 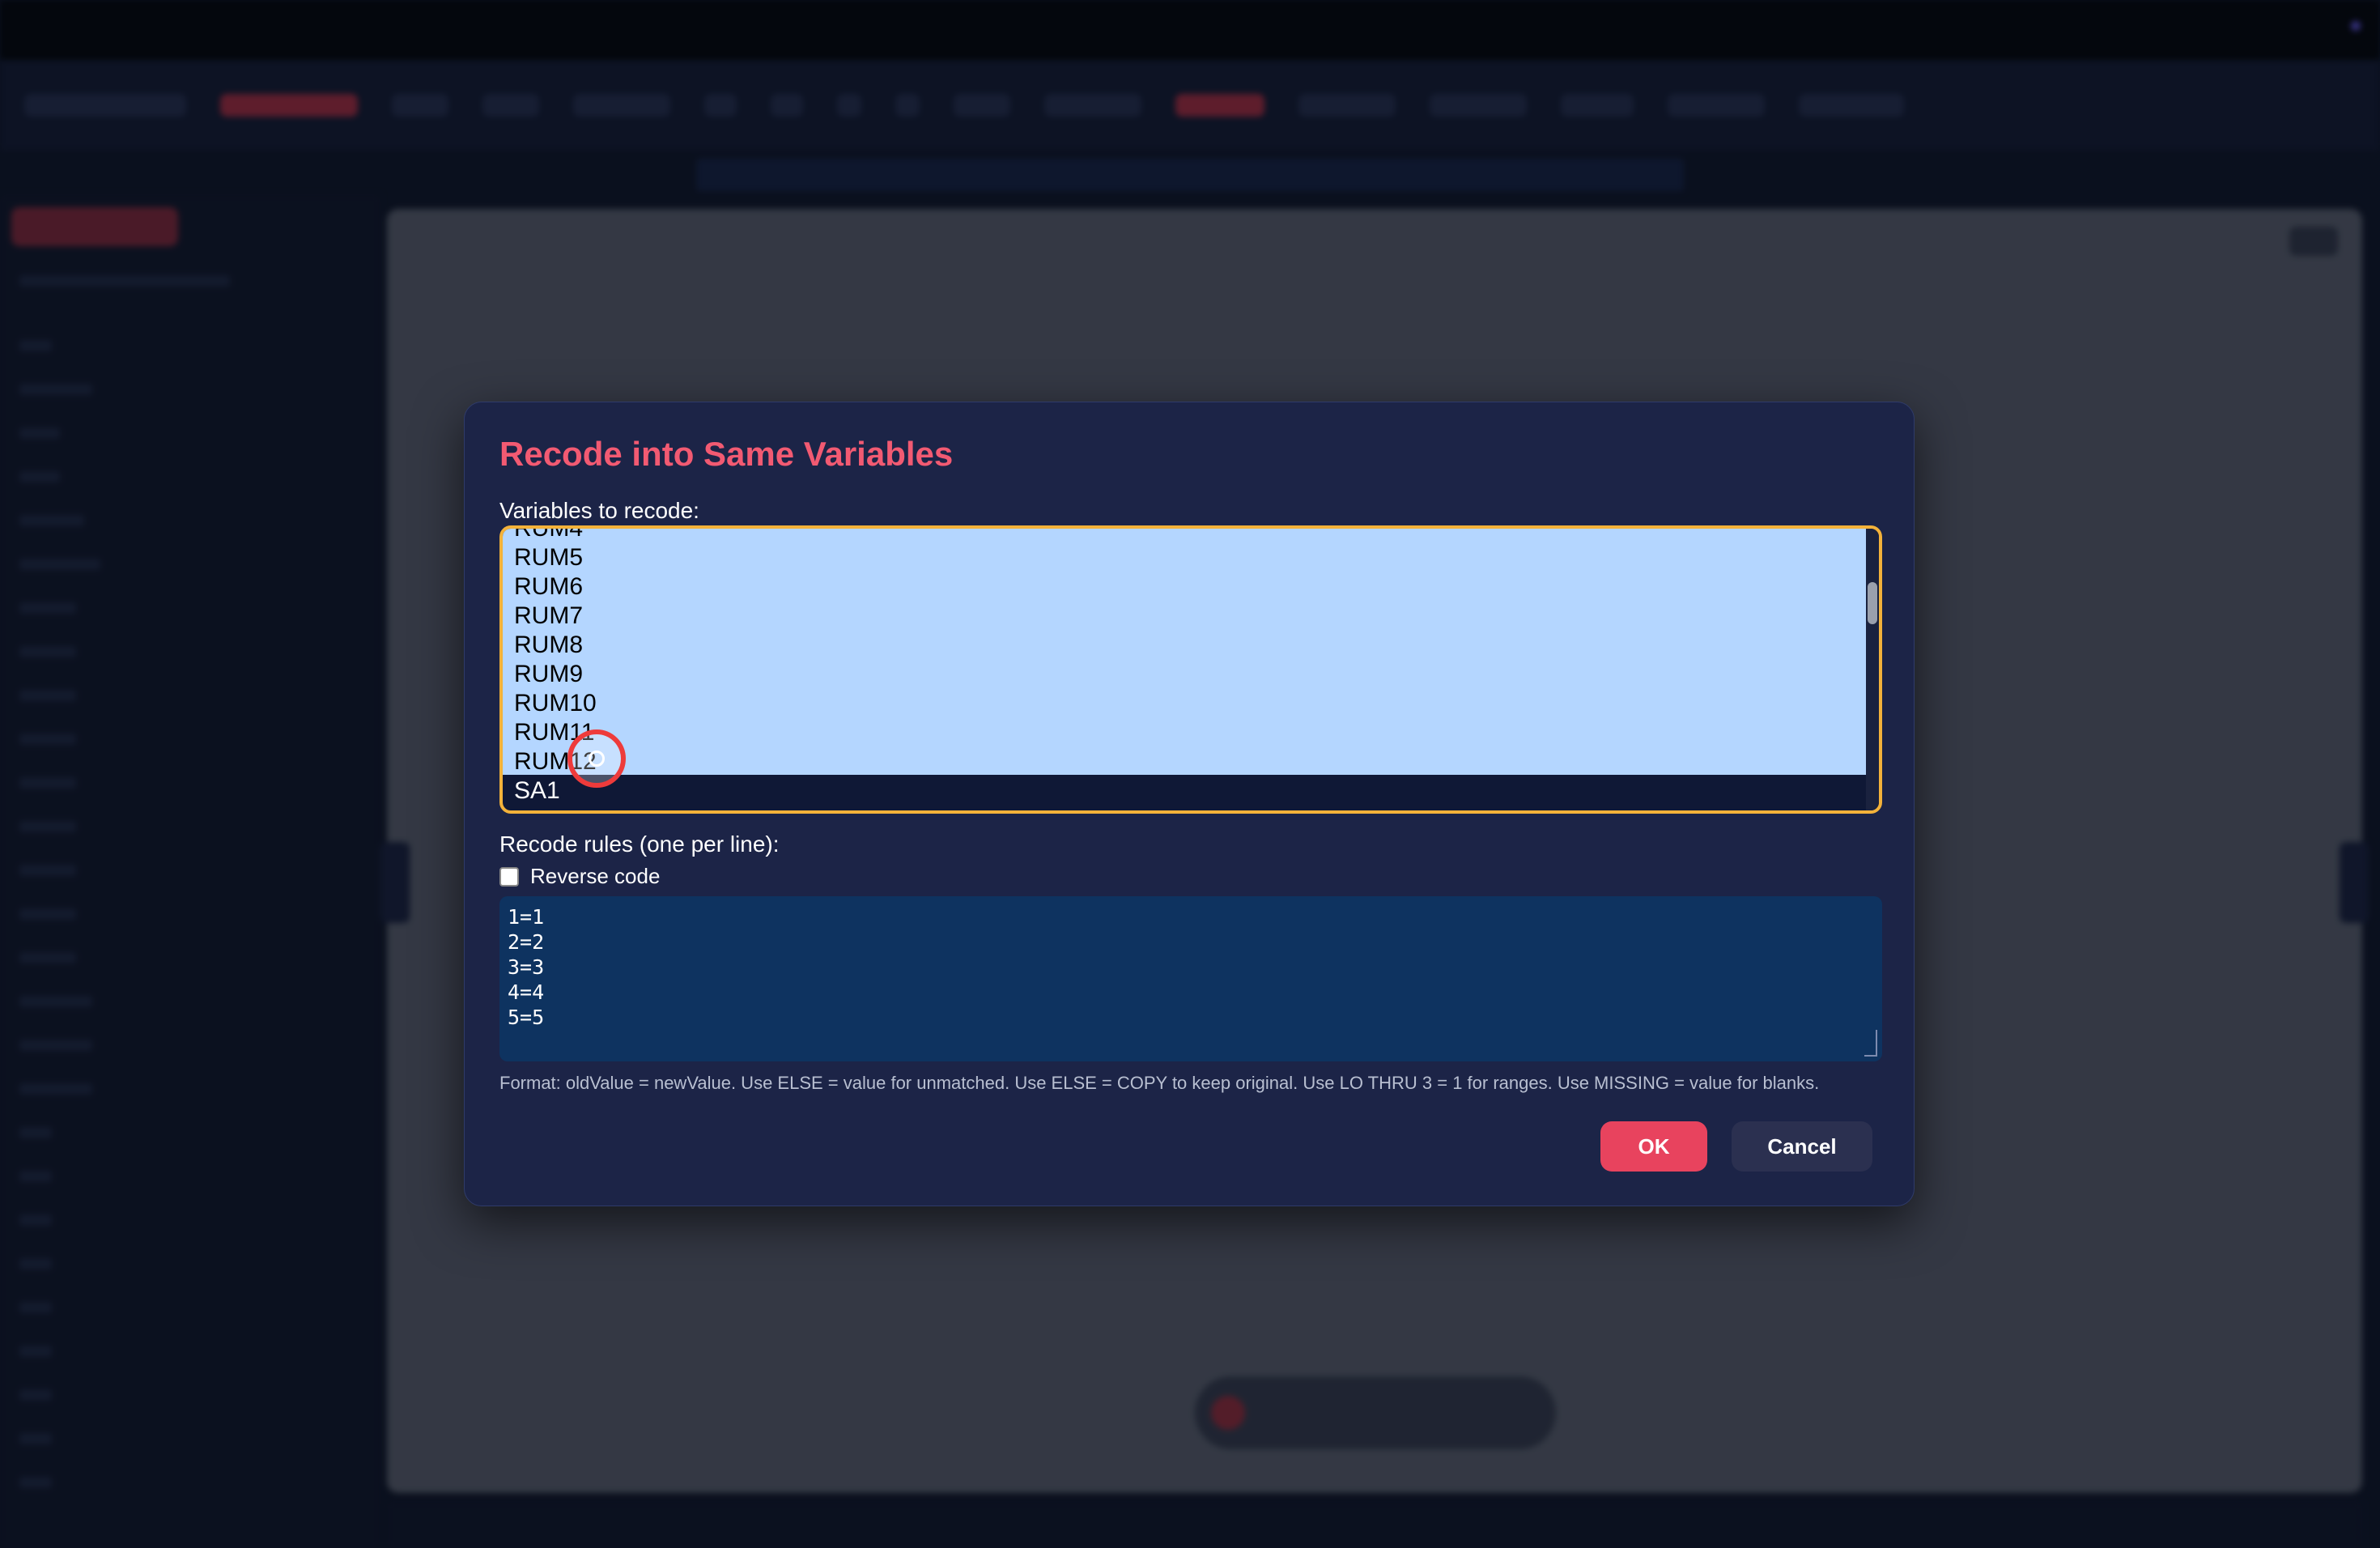 What do you see at coordinates (726, 454) in the screenshot?
I see `dialog-title: Recode into Same Variables` at bounding box center [726, 454].